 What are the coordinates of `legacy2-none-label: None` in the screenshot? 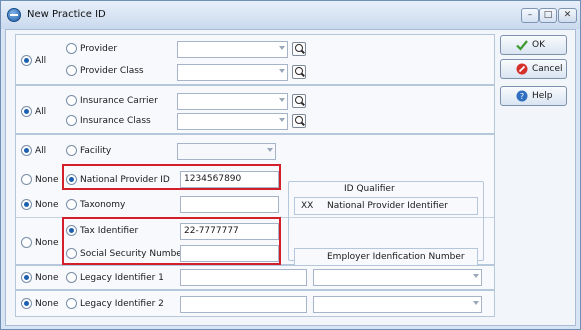 It's located at (47, 304).